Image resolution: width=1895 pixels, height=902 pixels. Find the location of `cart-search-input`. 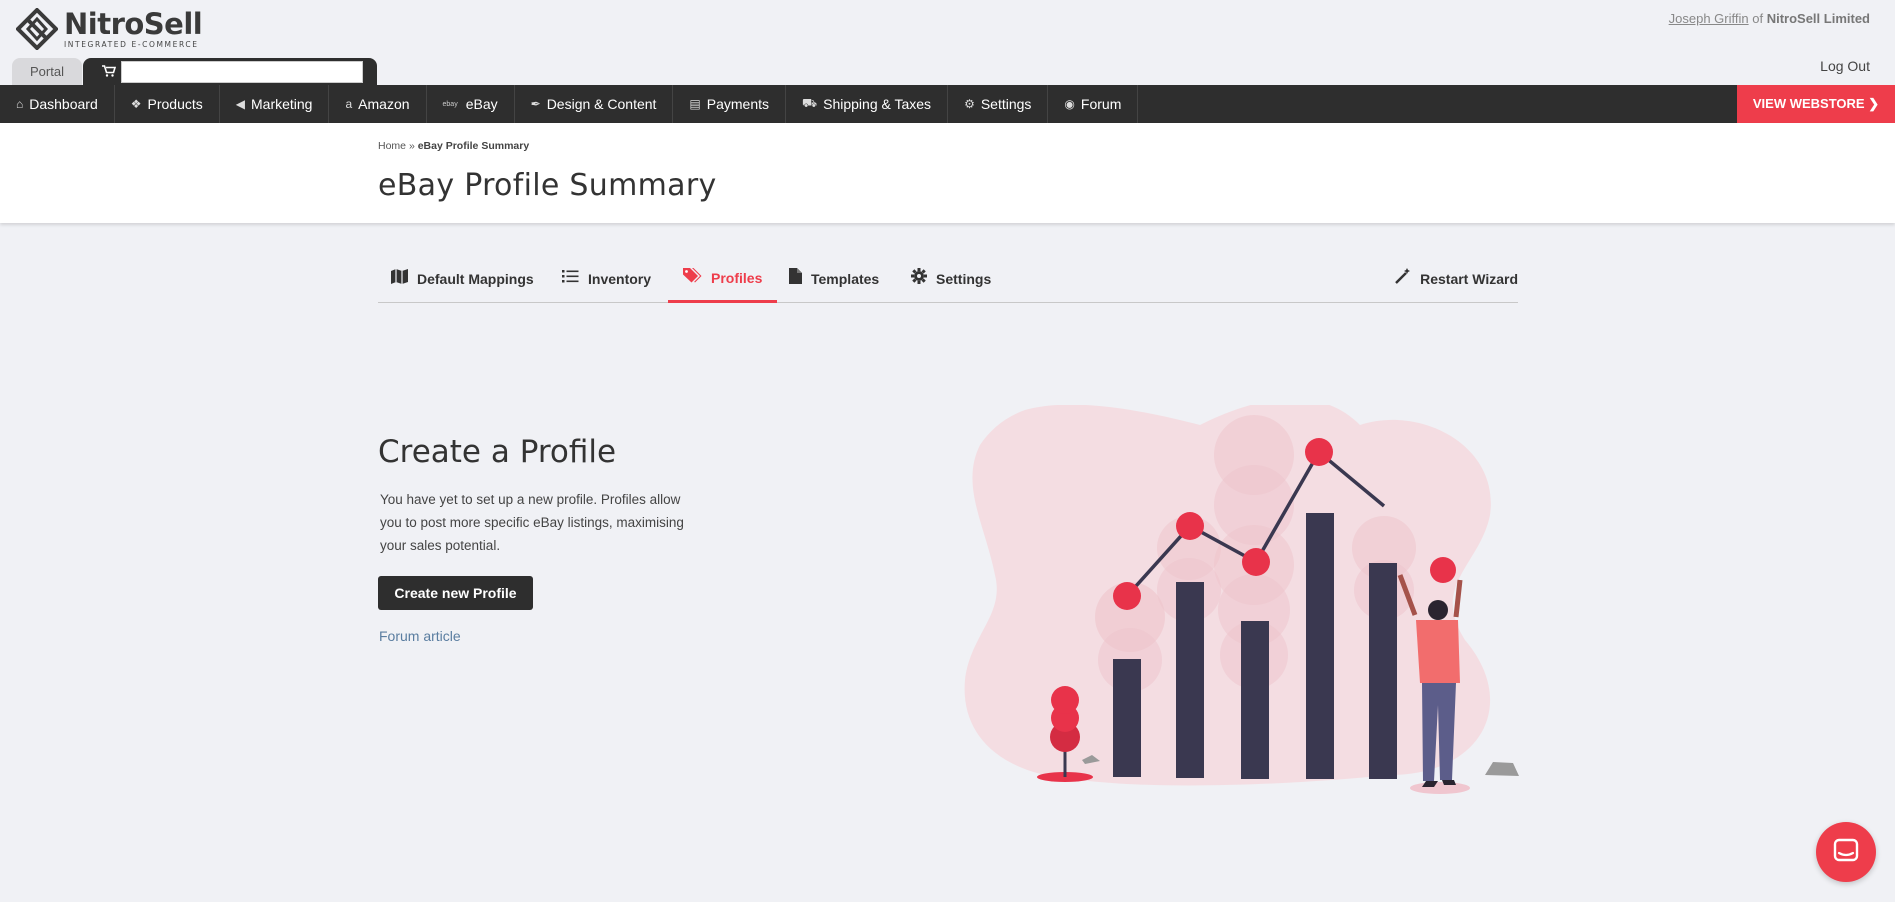

cart-search-input is located at coordinates (242, 72).